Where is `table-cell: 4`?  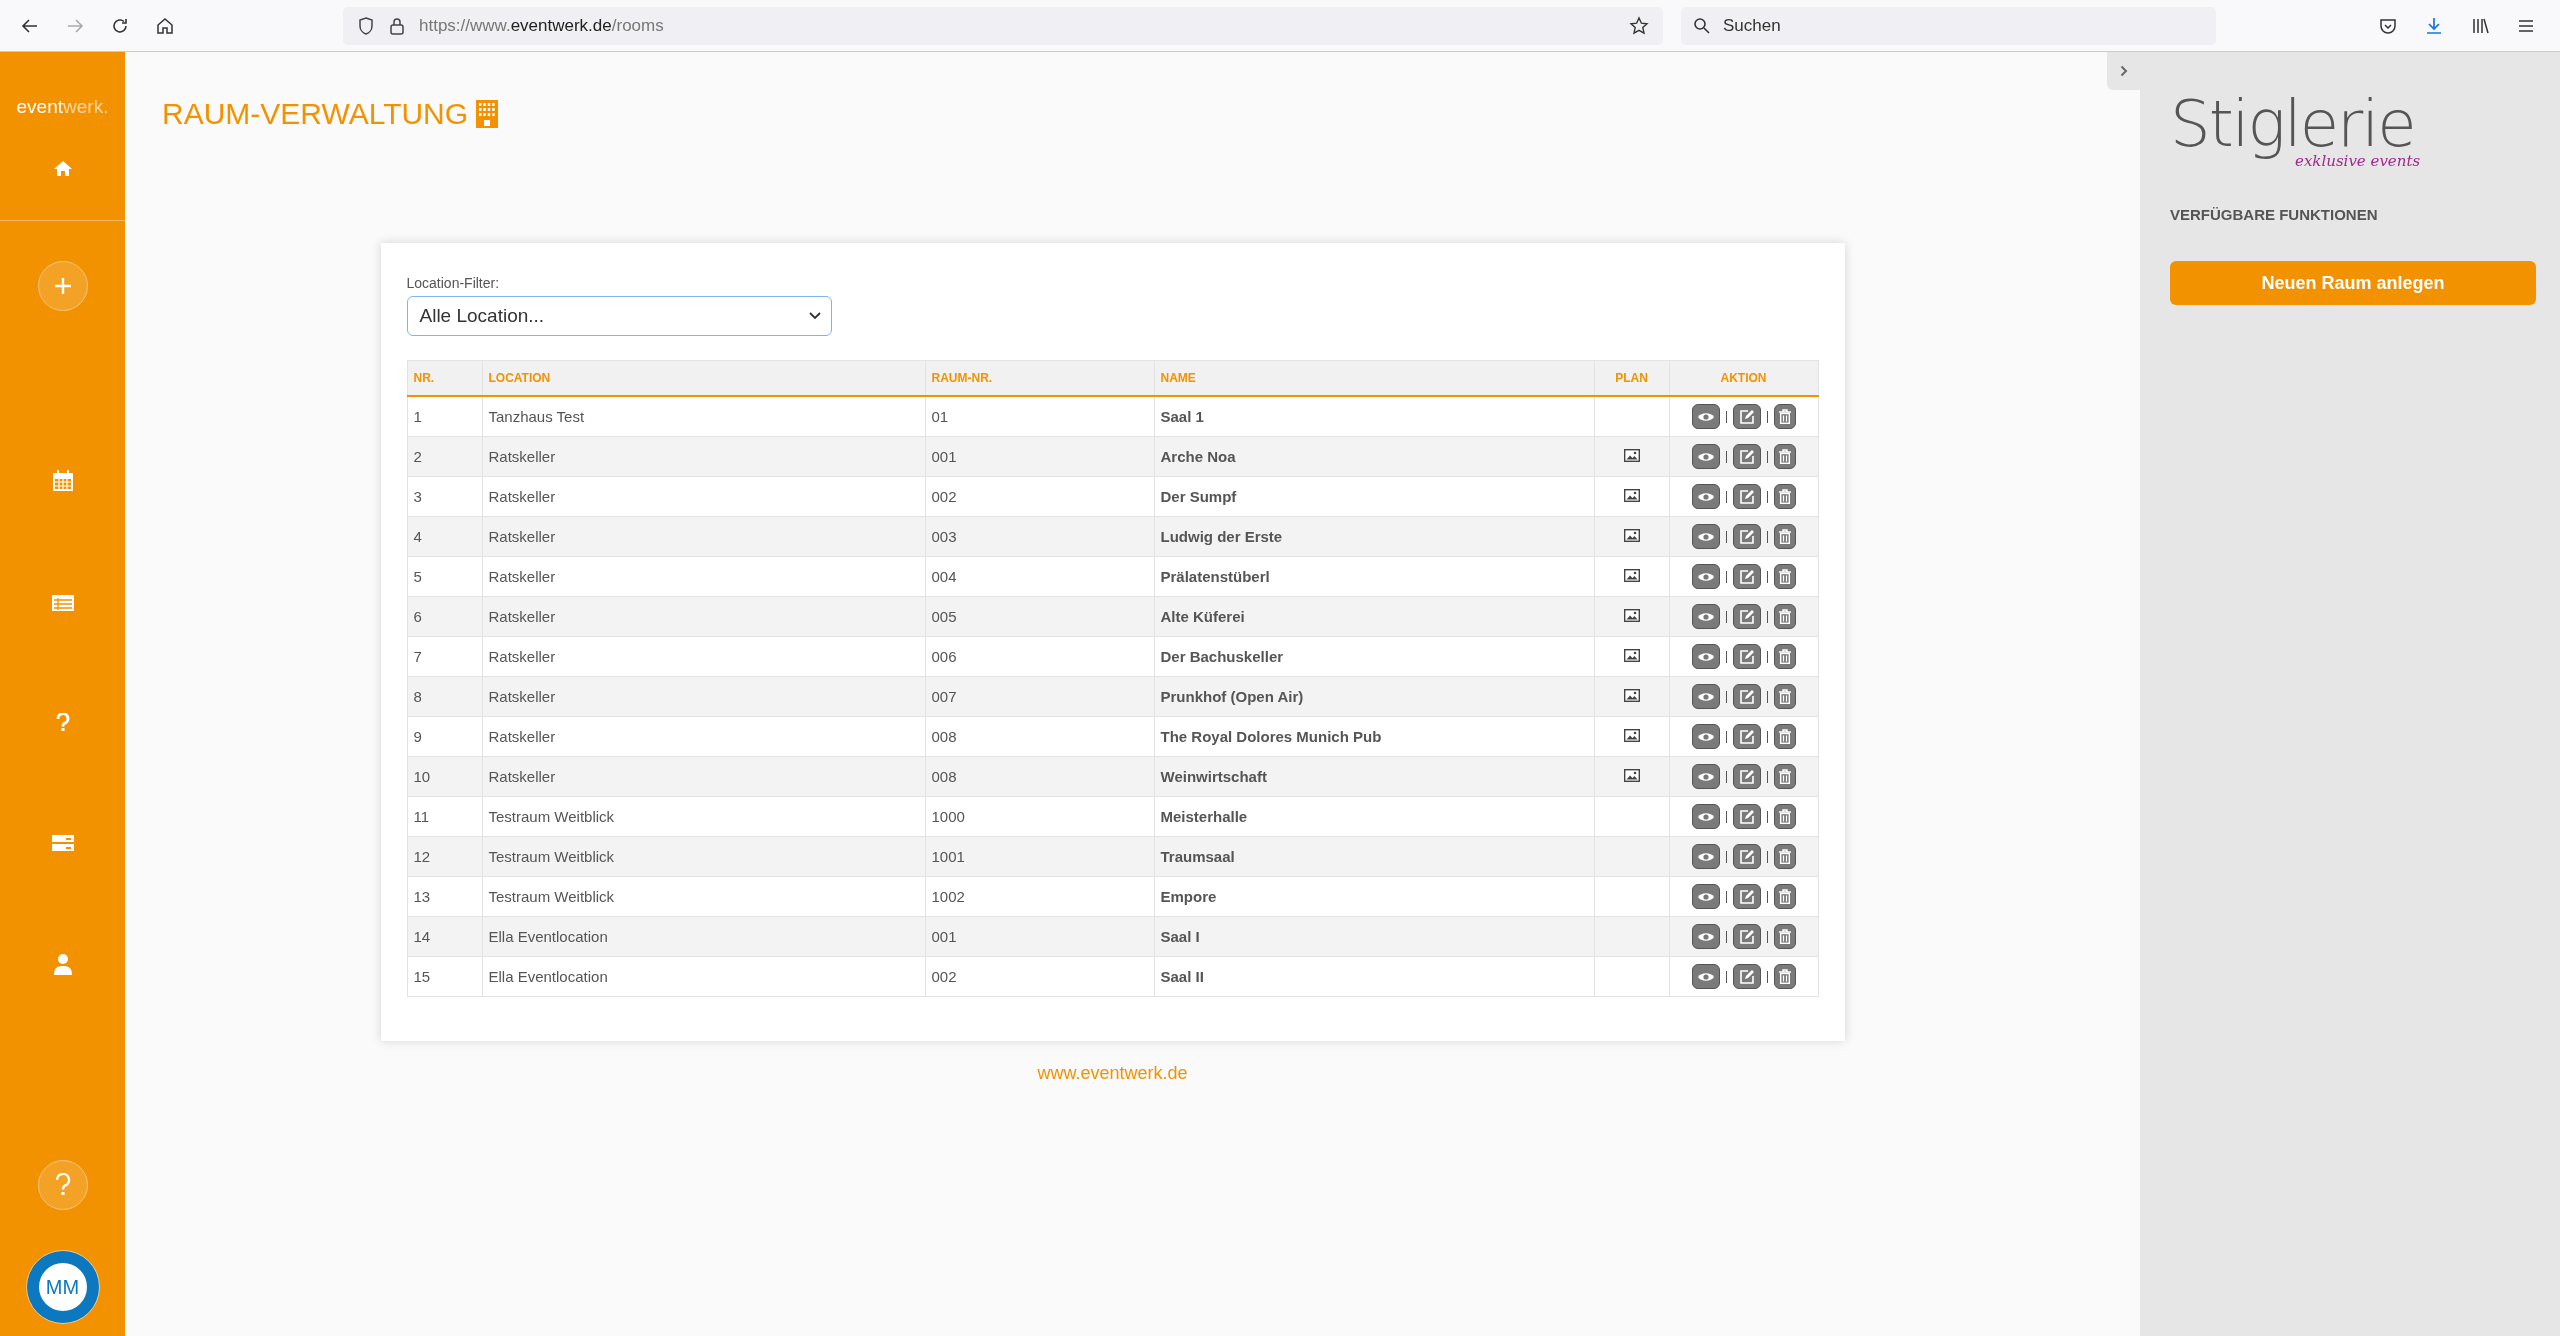
table-cell: 4 is located at coordinates (444, 536).